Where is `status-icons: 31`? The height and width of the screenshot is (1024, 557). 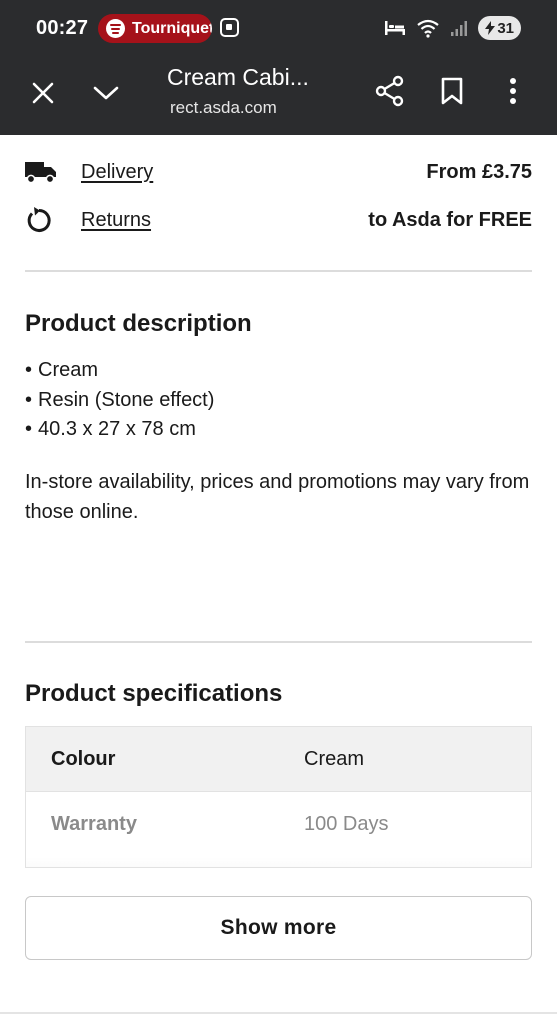 status-icons: 31 is located at coordinates (452, 28).